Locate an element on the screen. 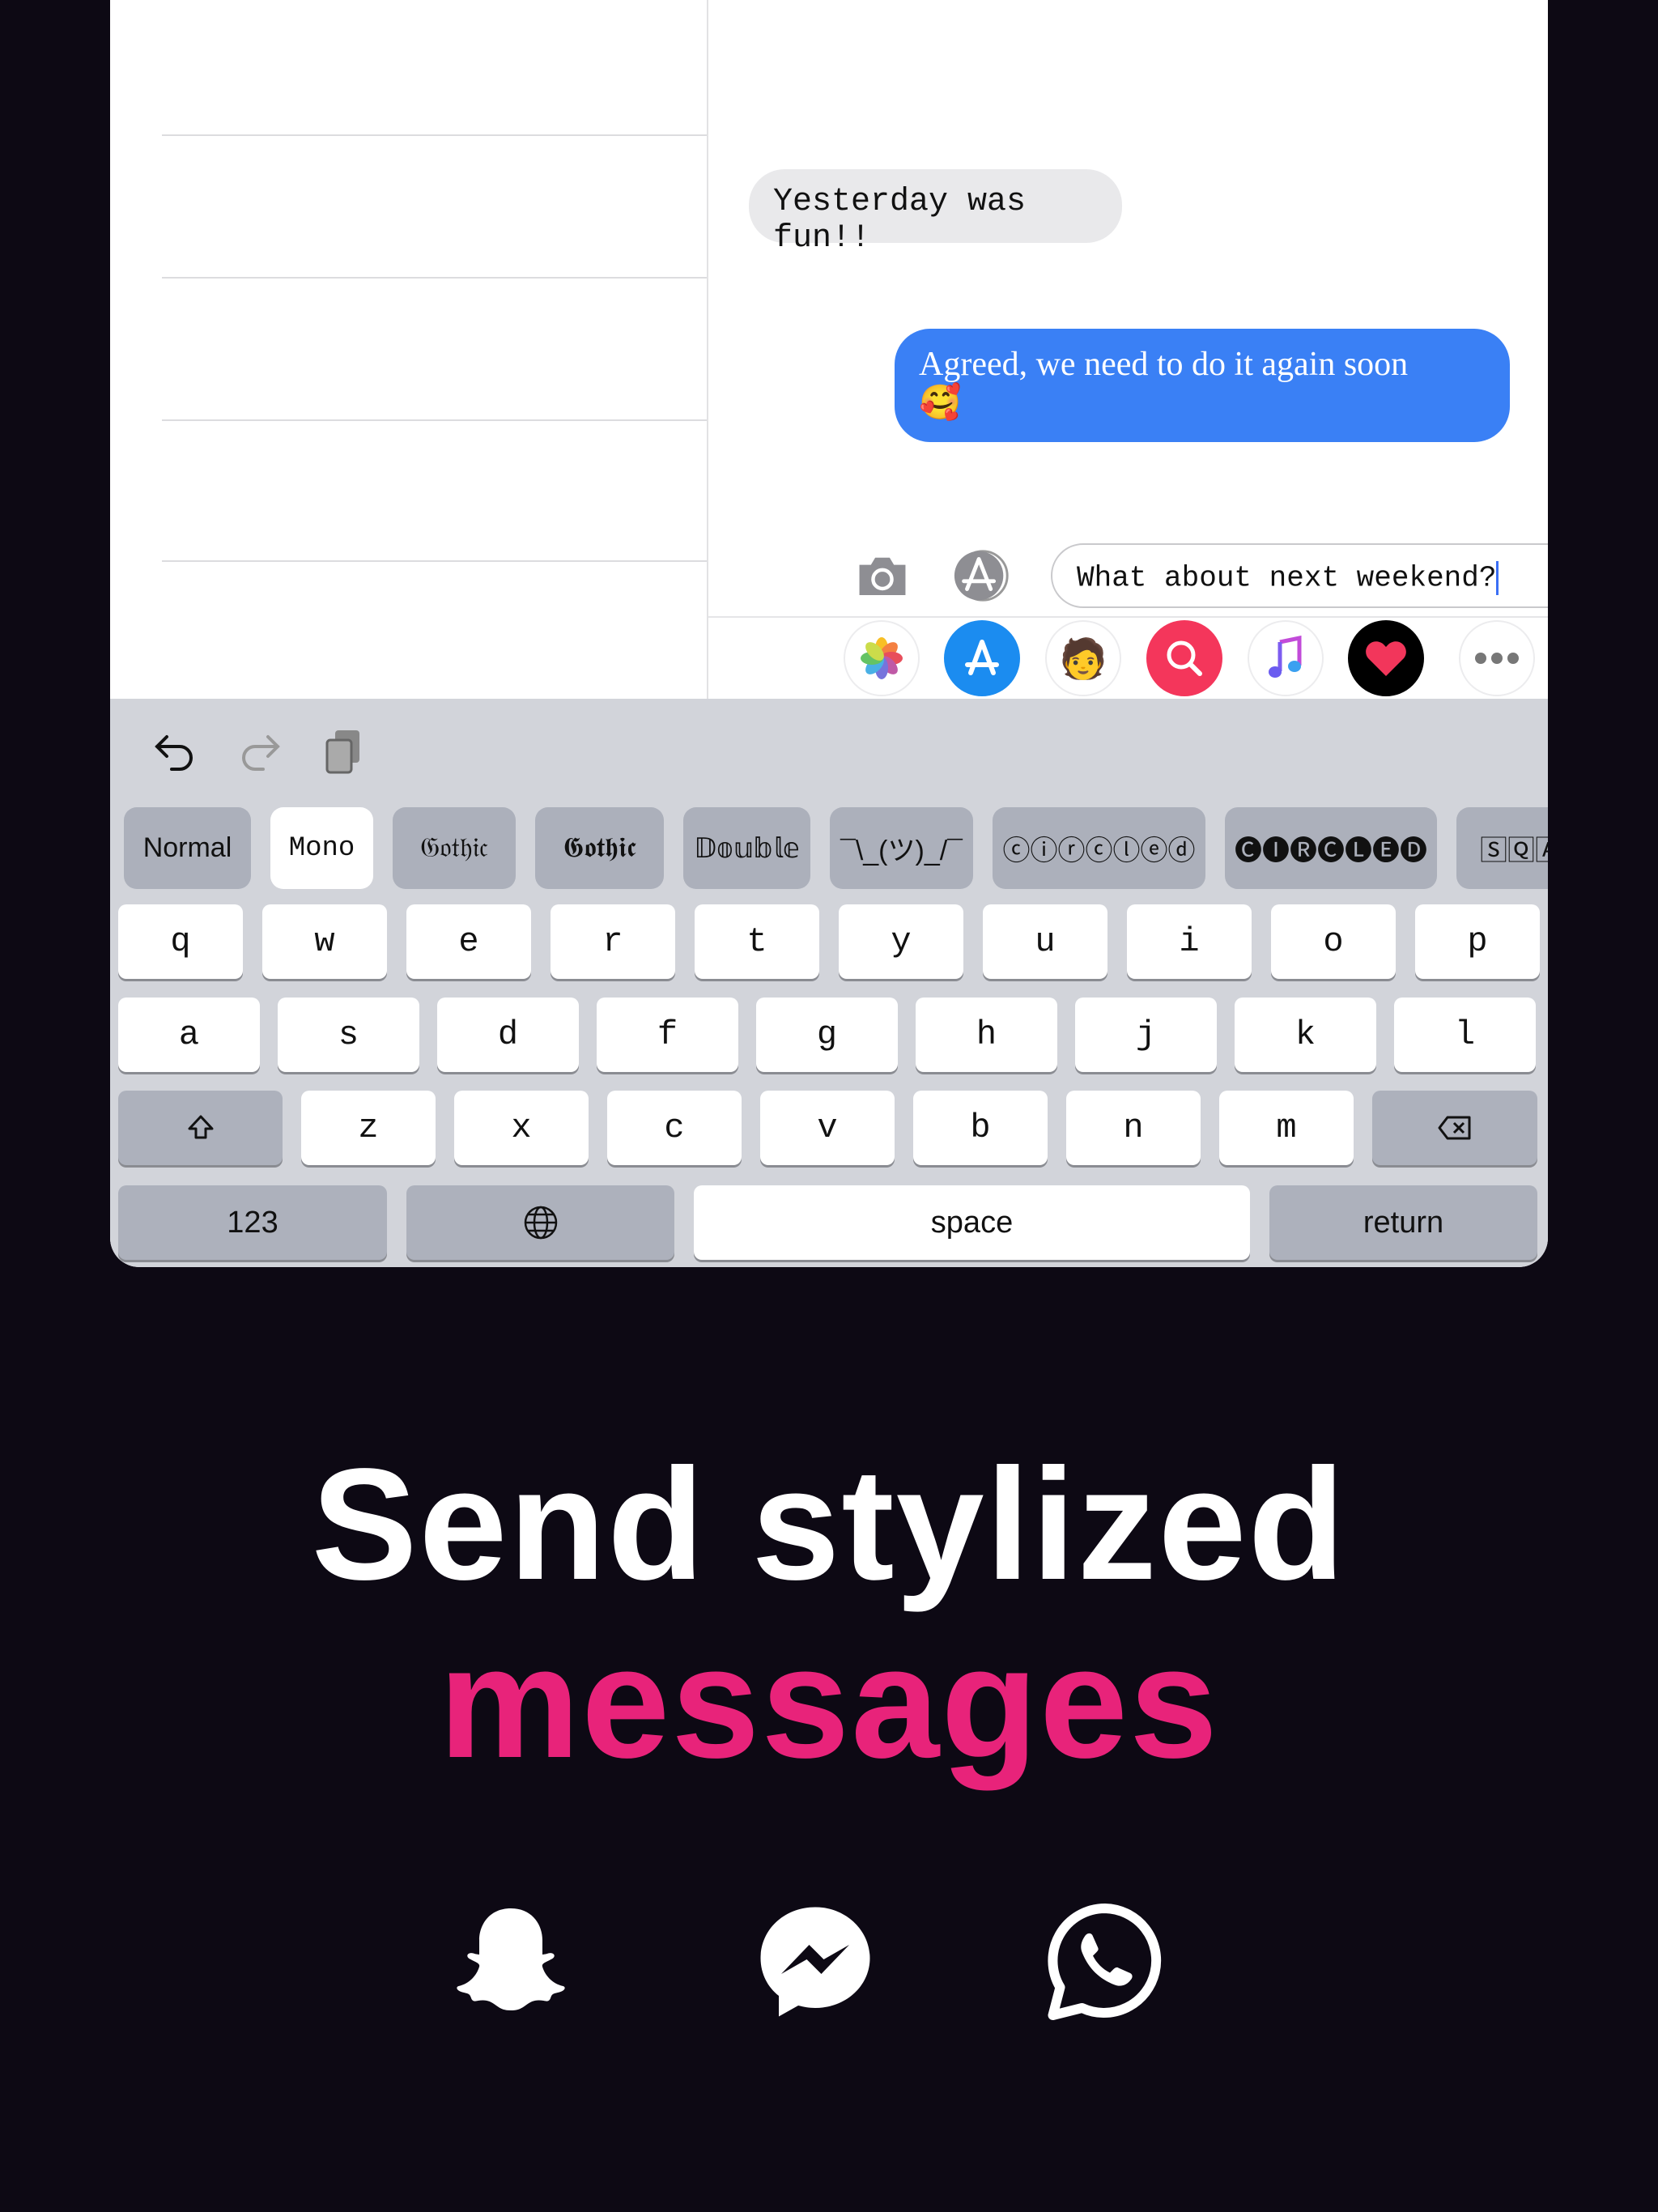 Image resolution: width=1658 pixels, height=2212 pixels. whatsapp-icon is located at coordinates (1105, 1962).